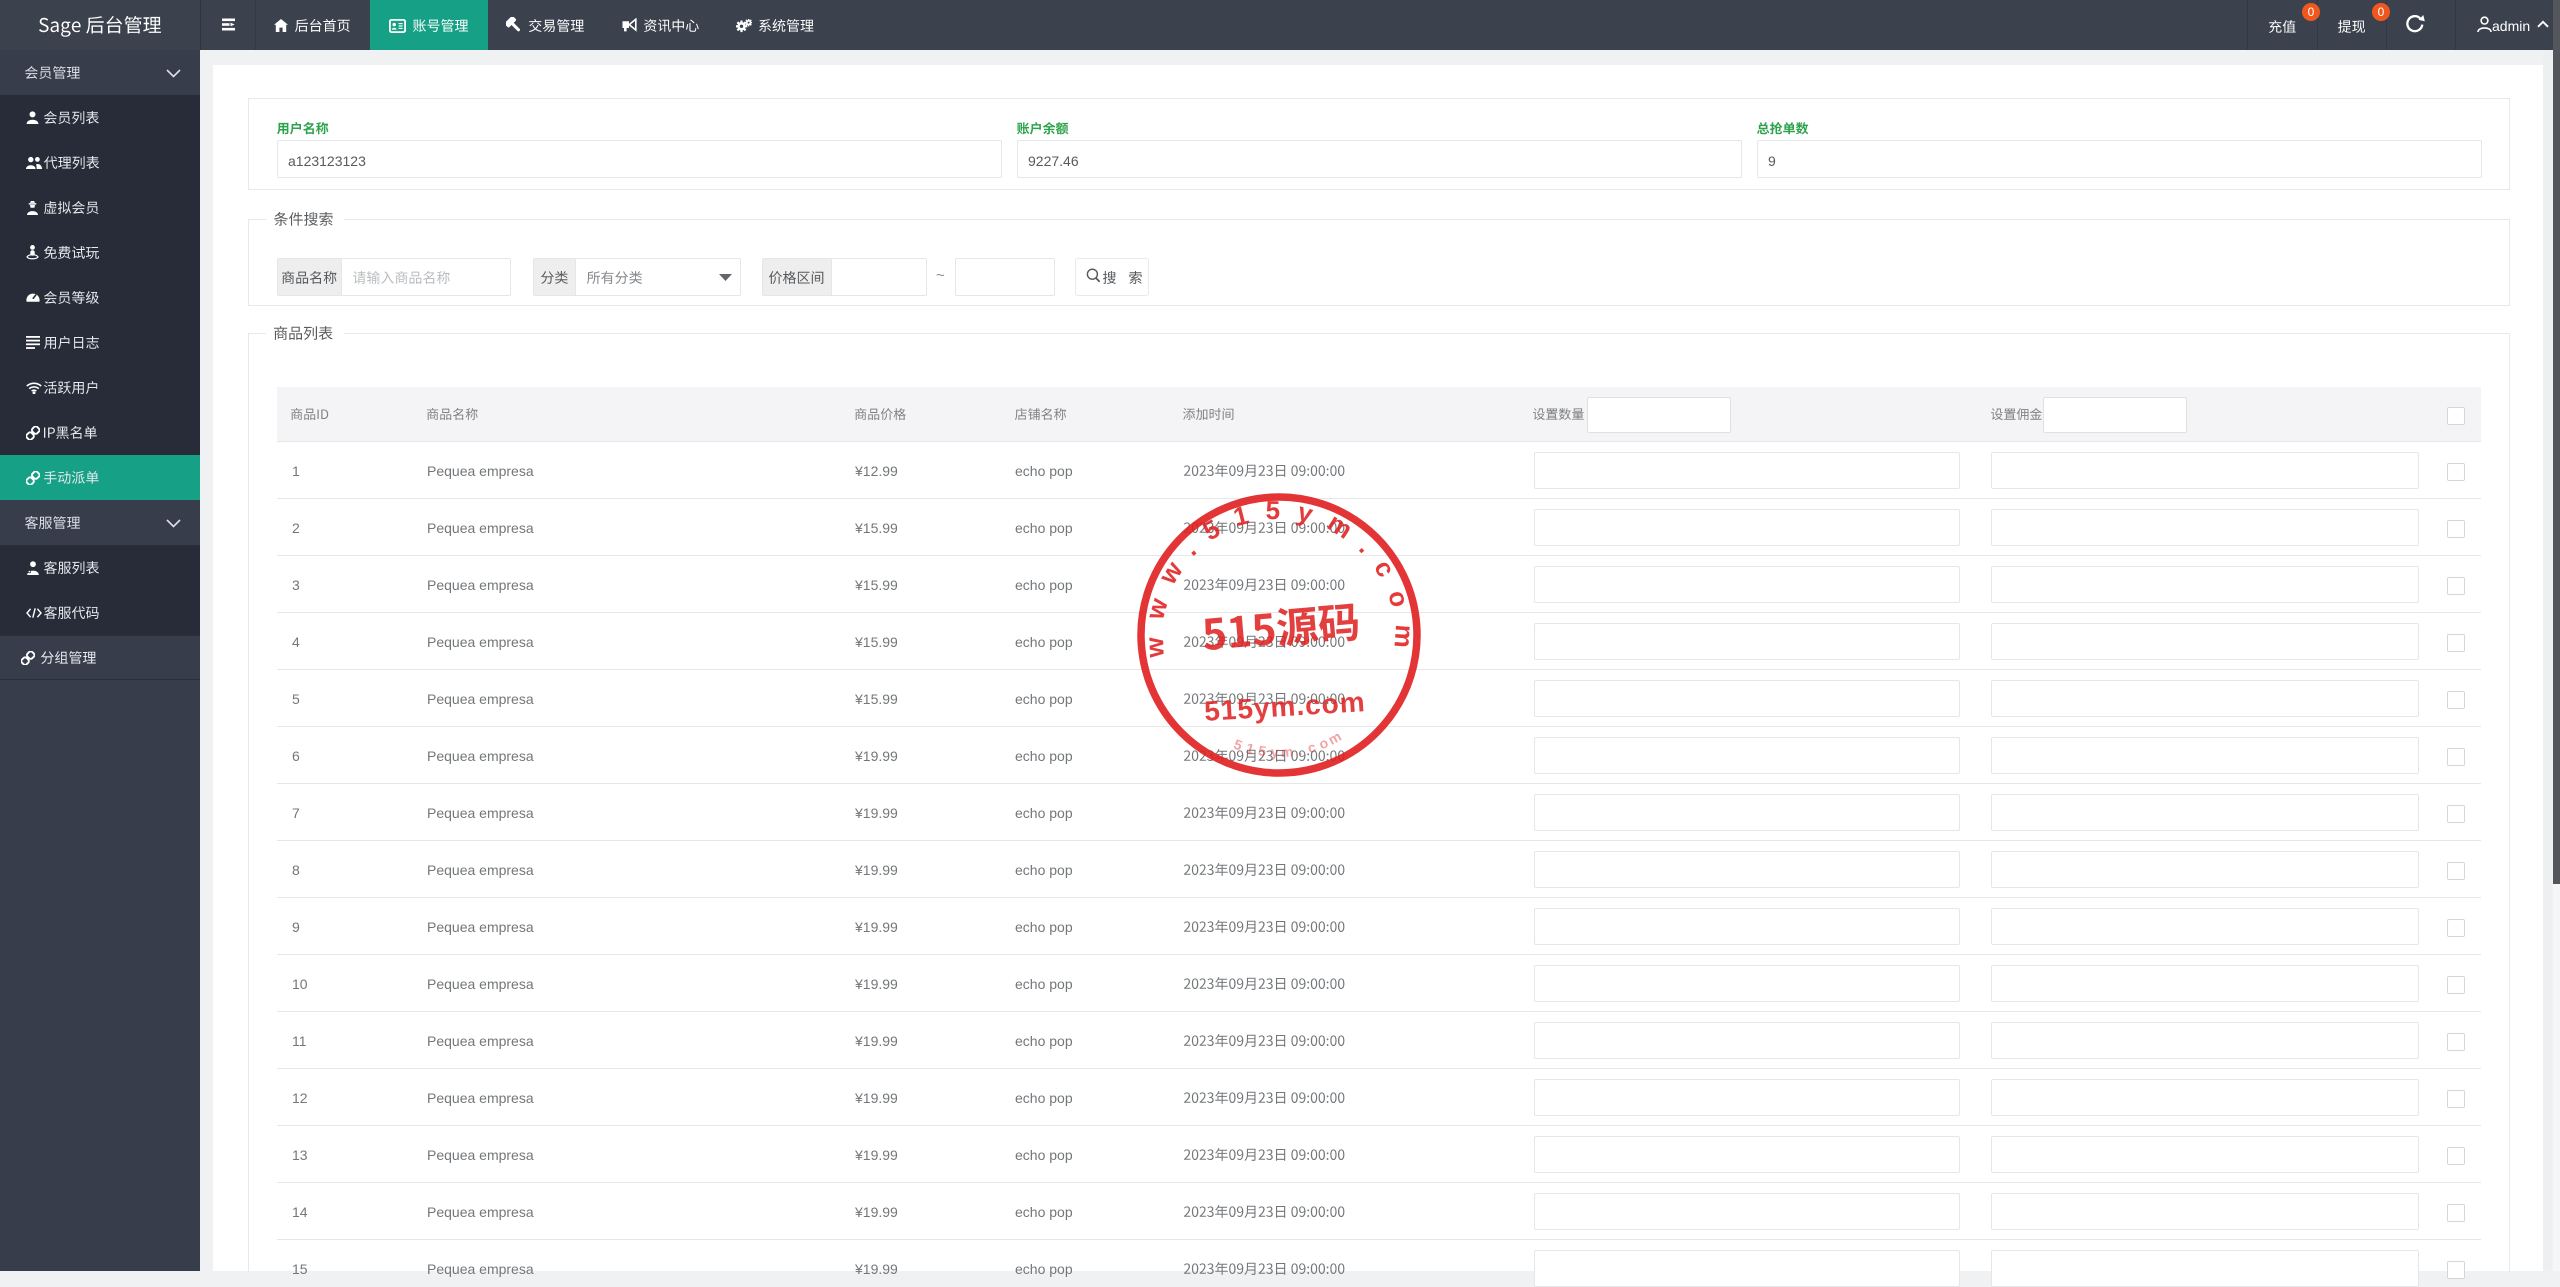  Describe the element at coordinates (1312, 747) in the screenshot. I see `svg-text: c` at that location.